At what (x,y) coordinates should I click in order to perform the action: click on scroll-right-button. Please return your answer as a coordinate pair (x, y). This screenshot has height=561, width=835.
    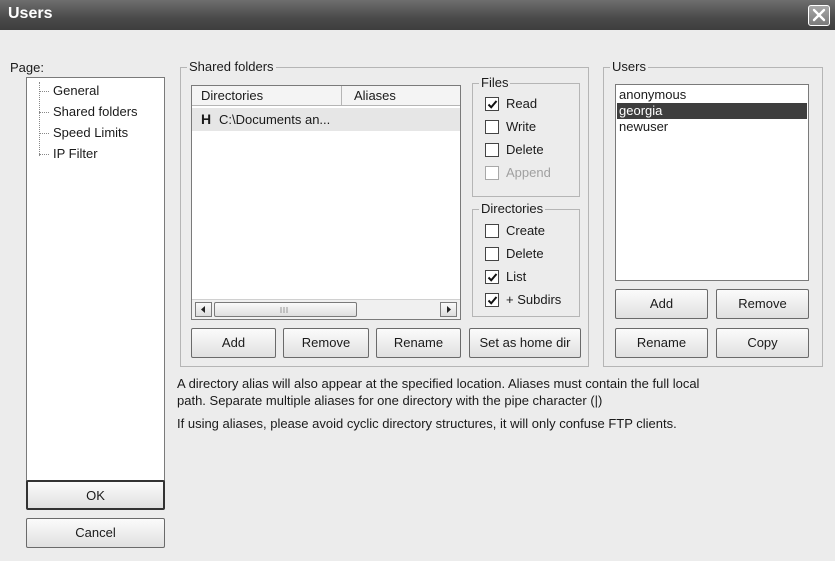
    Looking at the image, I should click on (448, 309).